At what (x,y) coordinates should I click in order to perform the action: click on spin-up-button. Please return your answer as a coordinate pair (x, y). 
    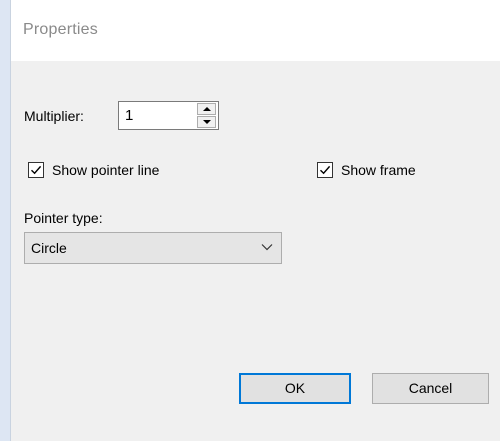
    Looking at the image, I should click on (206, 109).